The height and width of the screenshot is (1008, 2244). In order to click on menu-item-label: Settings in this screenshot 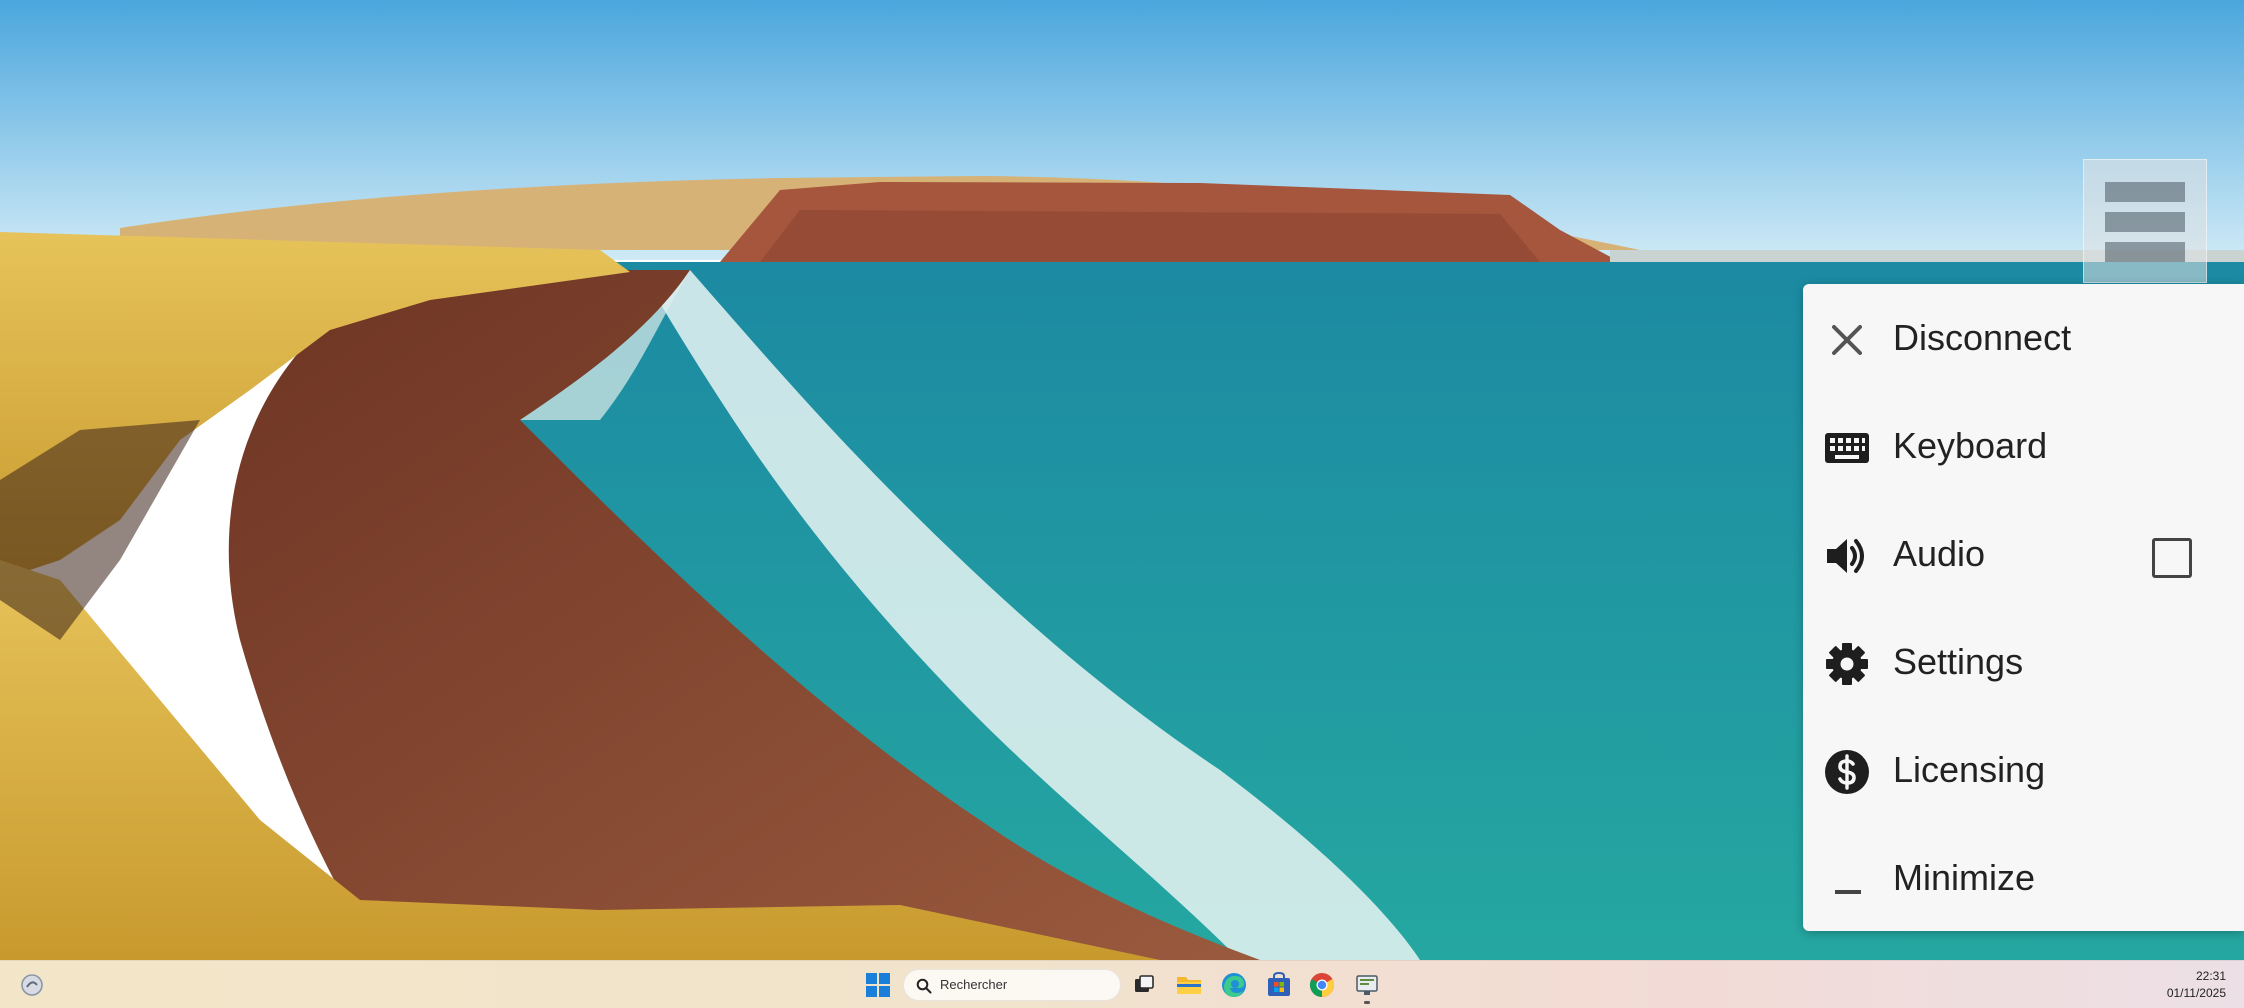, I will do `click(1958, 661)`.